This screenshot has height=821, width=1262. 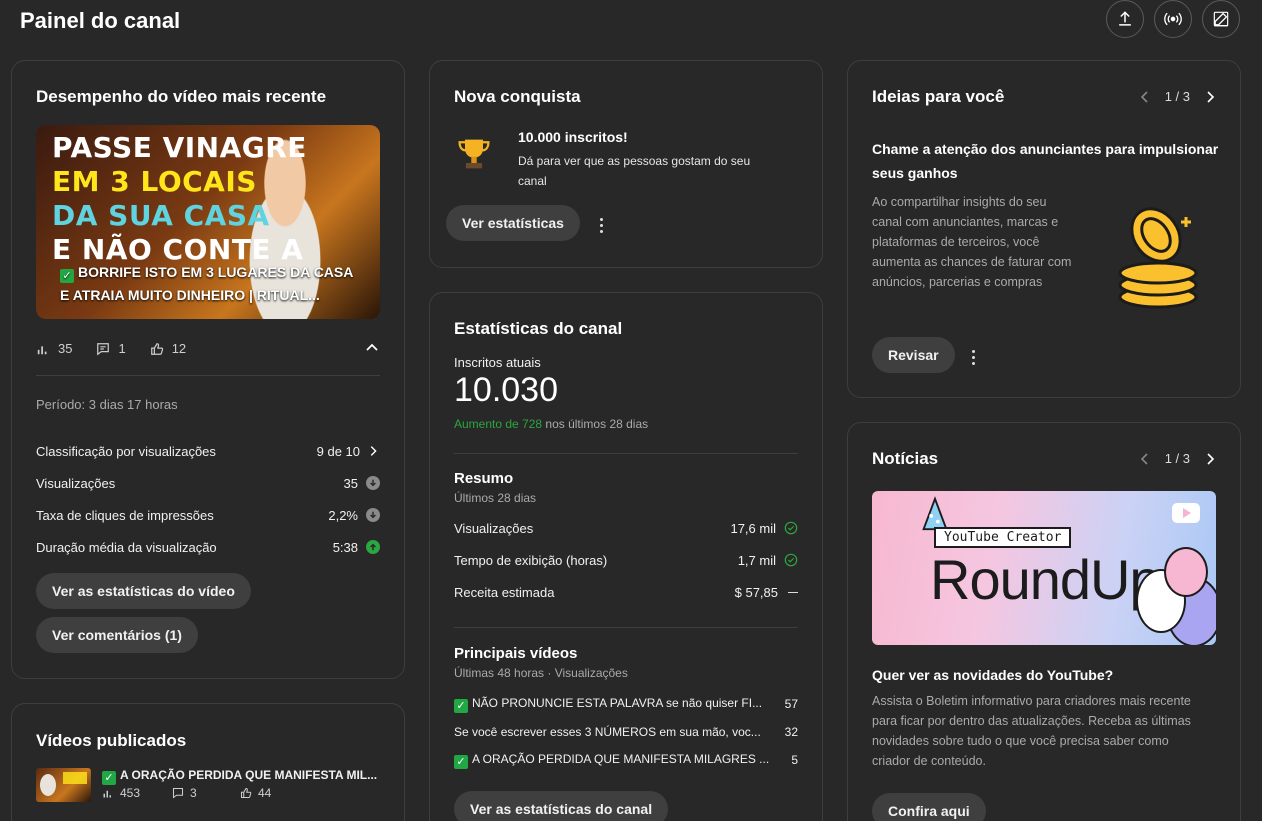 I want to click on news-banner-title: RoundUp, so click(x=1045, y=579).